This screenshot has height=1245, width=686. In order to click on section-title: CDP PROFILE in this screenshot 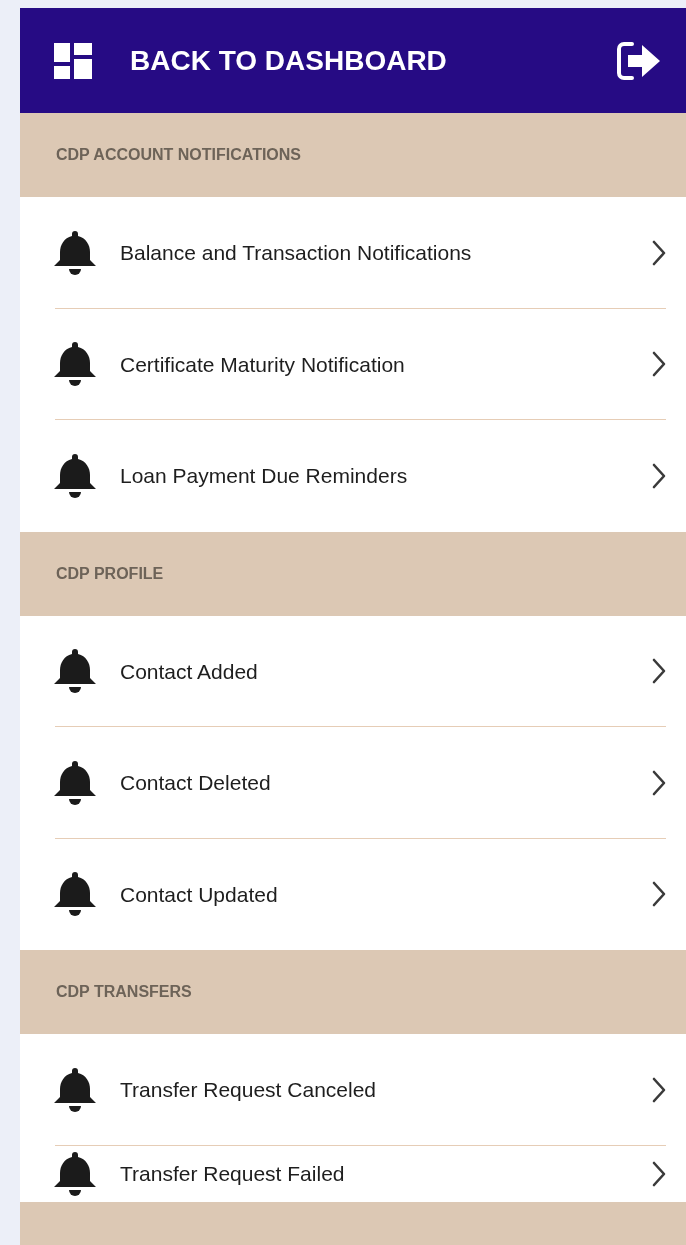, I will do `click(110, 573)`.